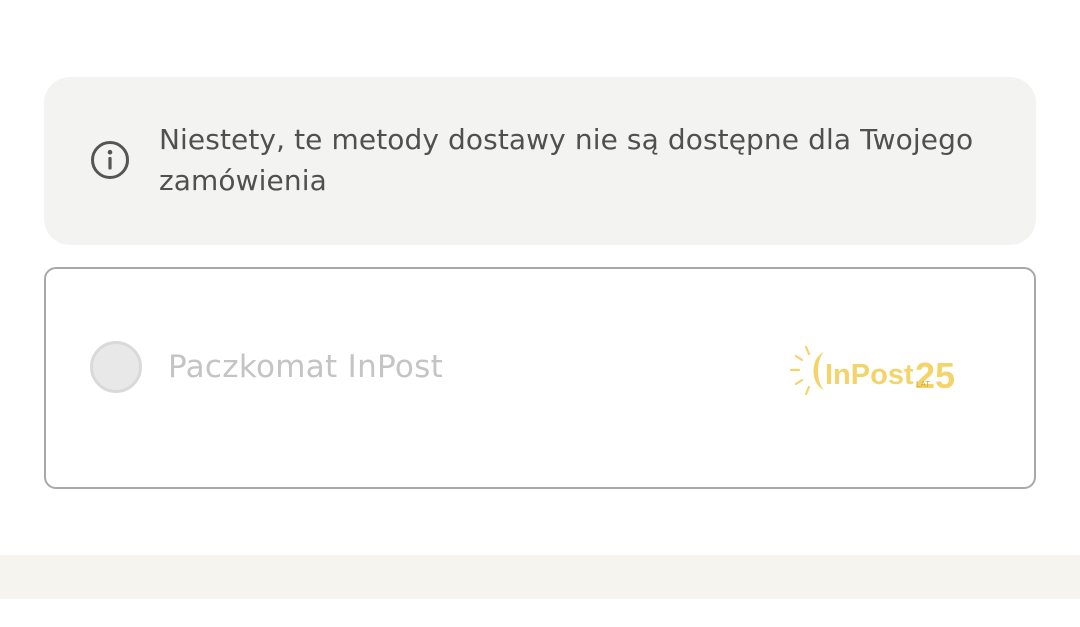 This screenshot has height=627, width=1080. I want to click on delivery-option-radio, so click(116, 367).